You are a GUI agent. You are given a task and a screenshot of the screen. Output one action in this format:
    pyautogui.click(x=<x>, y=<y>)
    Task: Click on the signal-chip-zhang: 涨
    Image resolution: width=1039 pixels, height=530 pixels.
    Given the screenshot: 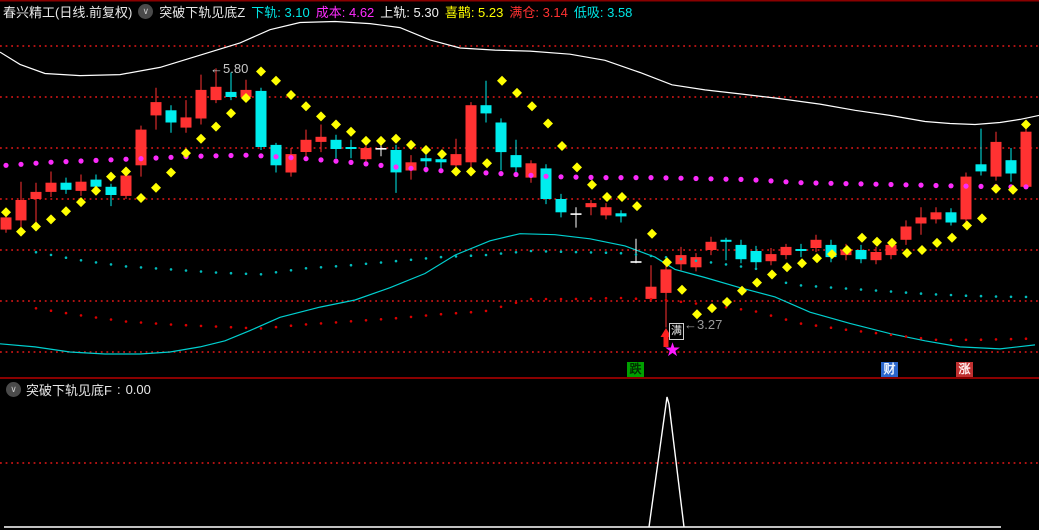 What is the action you would take?
    pyautogui.click(x=964, y=369)
    